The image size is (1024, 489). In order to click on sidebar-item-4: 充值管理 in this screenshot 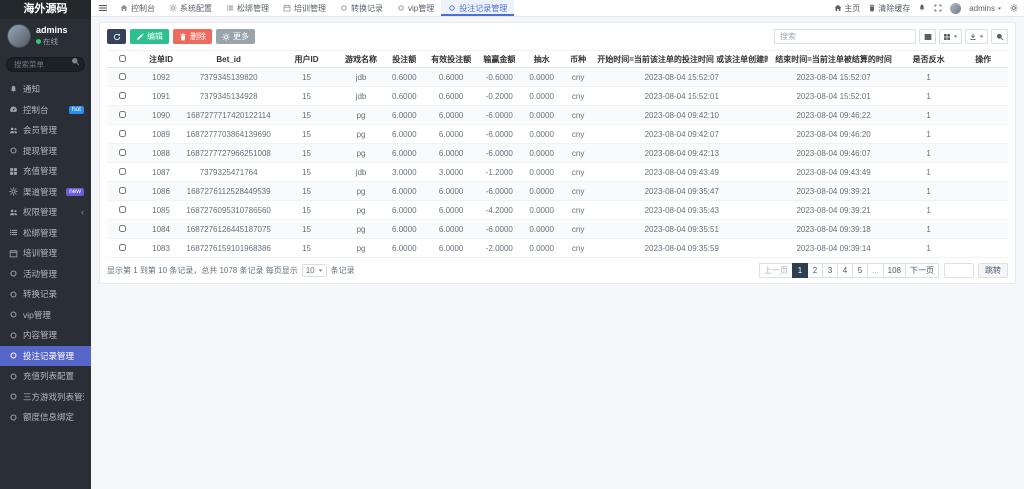, I will do `click(45, 171)`.